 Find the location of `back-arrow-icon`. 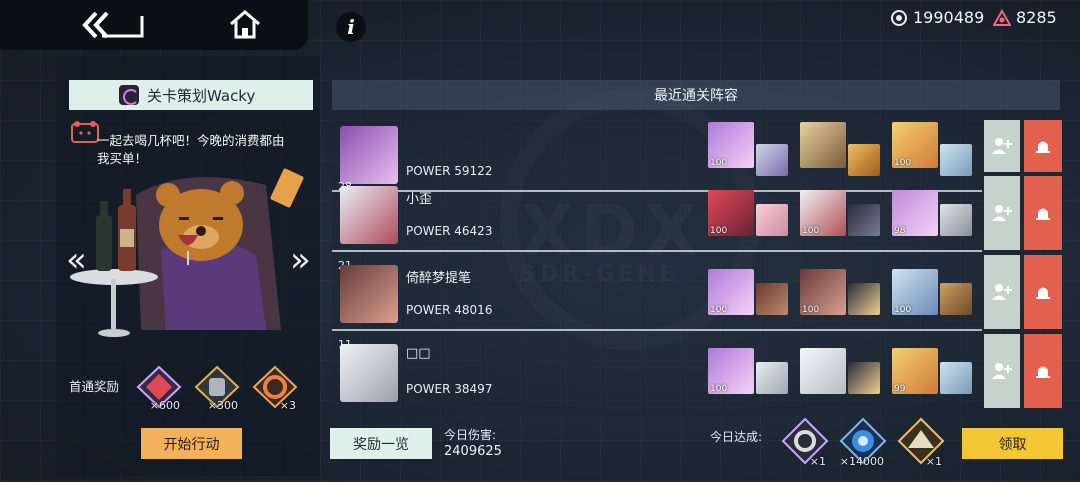

back-arrow-icon is located at coordinates (113, 25).